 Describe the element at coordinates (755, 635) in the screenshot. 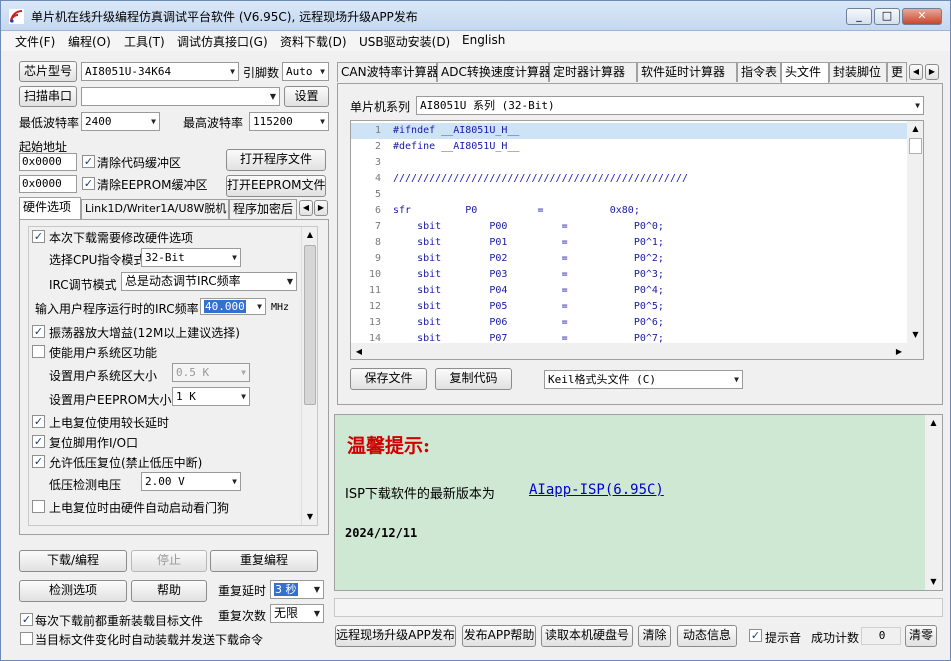

I see `beep-checkbox: ✓` at that location.